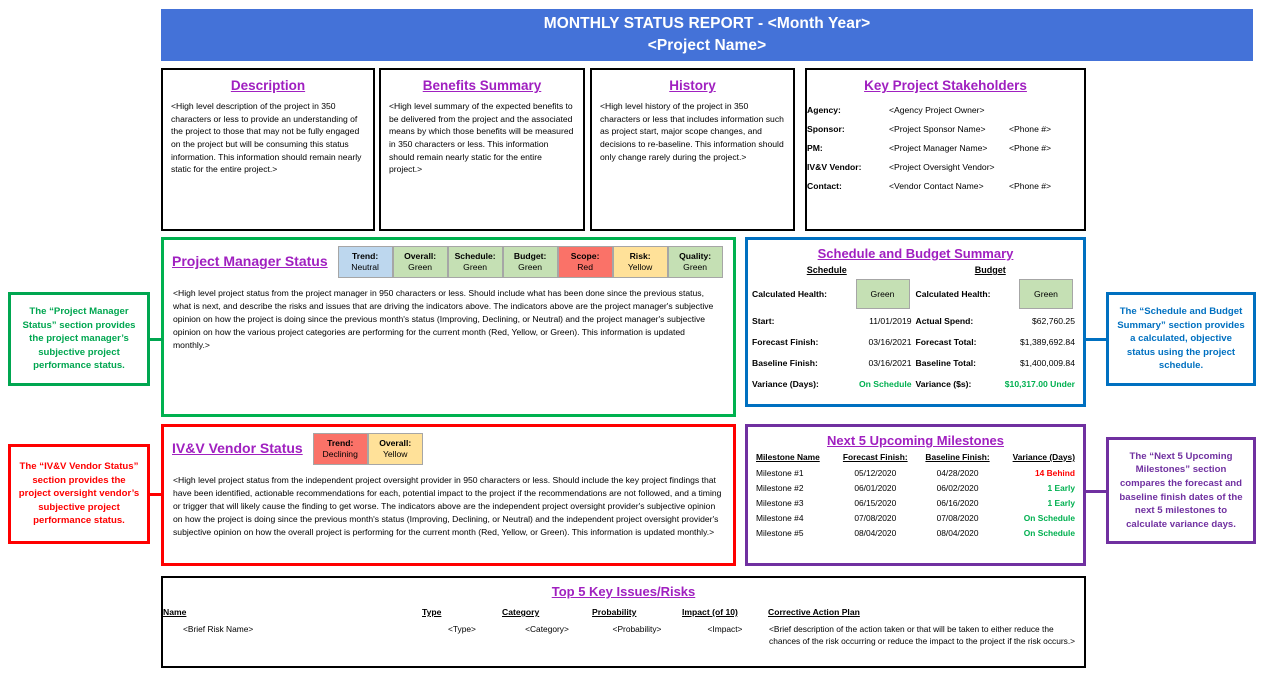  What do you see at coordinates (250, 261) in the screenshot?
I see `pm-status-title: Project Manager Status` at bounding box center [250, 261].